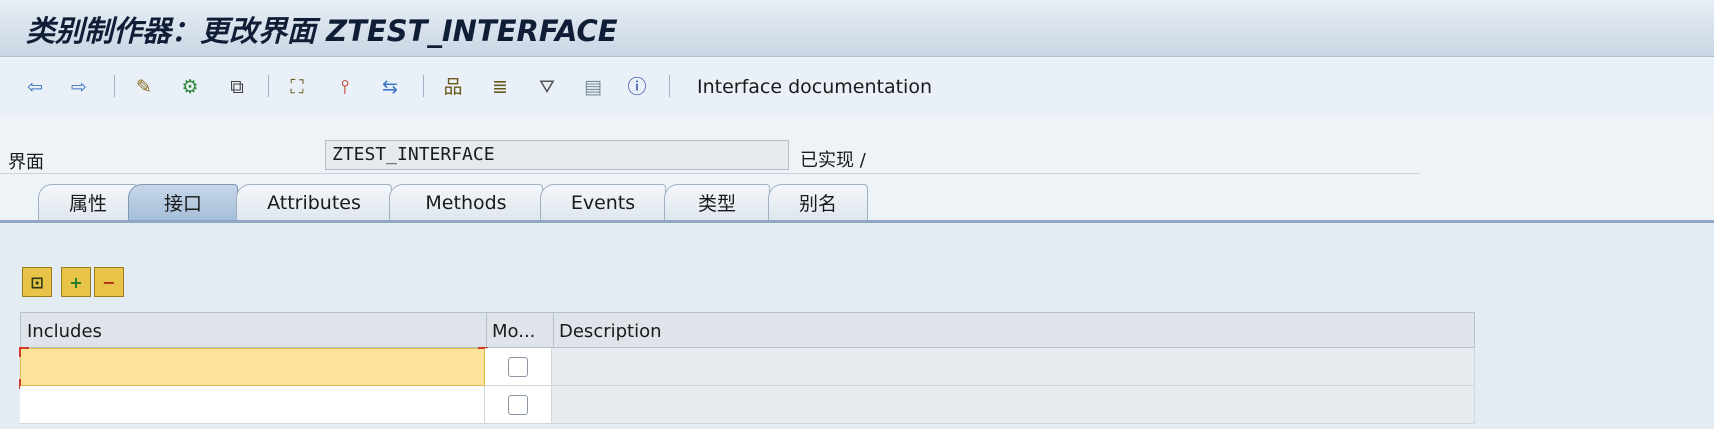 This screenshot has width=1714, height=429. Describe the element at coordinates (26, 162) in the screenshot. I see `interface-label: 界面` at that location.